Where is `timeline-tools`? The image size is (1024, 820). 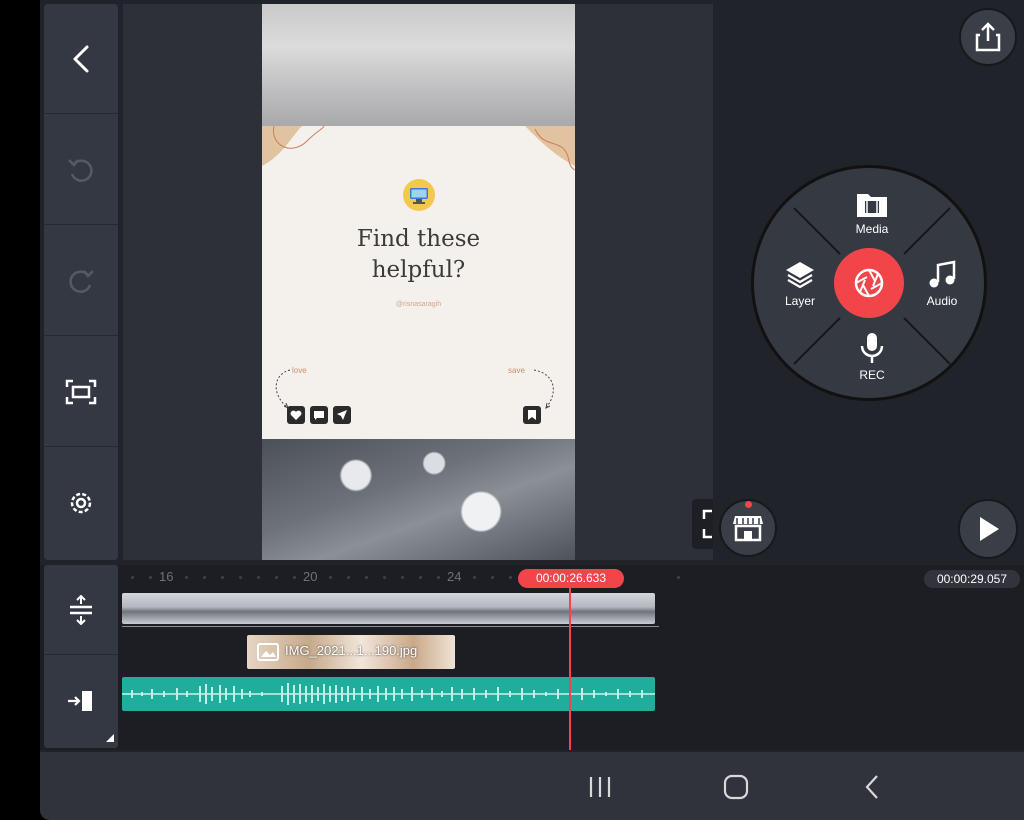
timeline-tools is located at coordinates (81, 656).